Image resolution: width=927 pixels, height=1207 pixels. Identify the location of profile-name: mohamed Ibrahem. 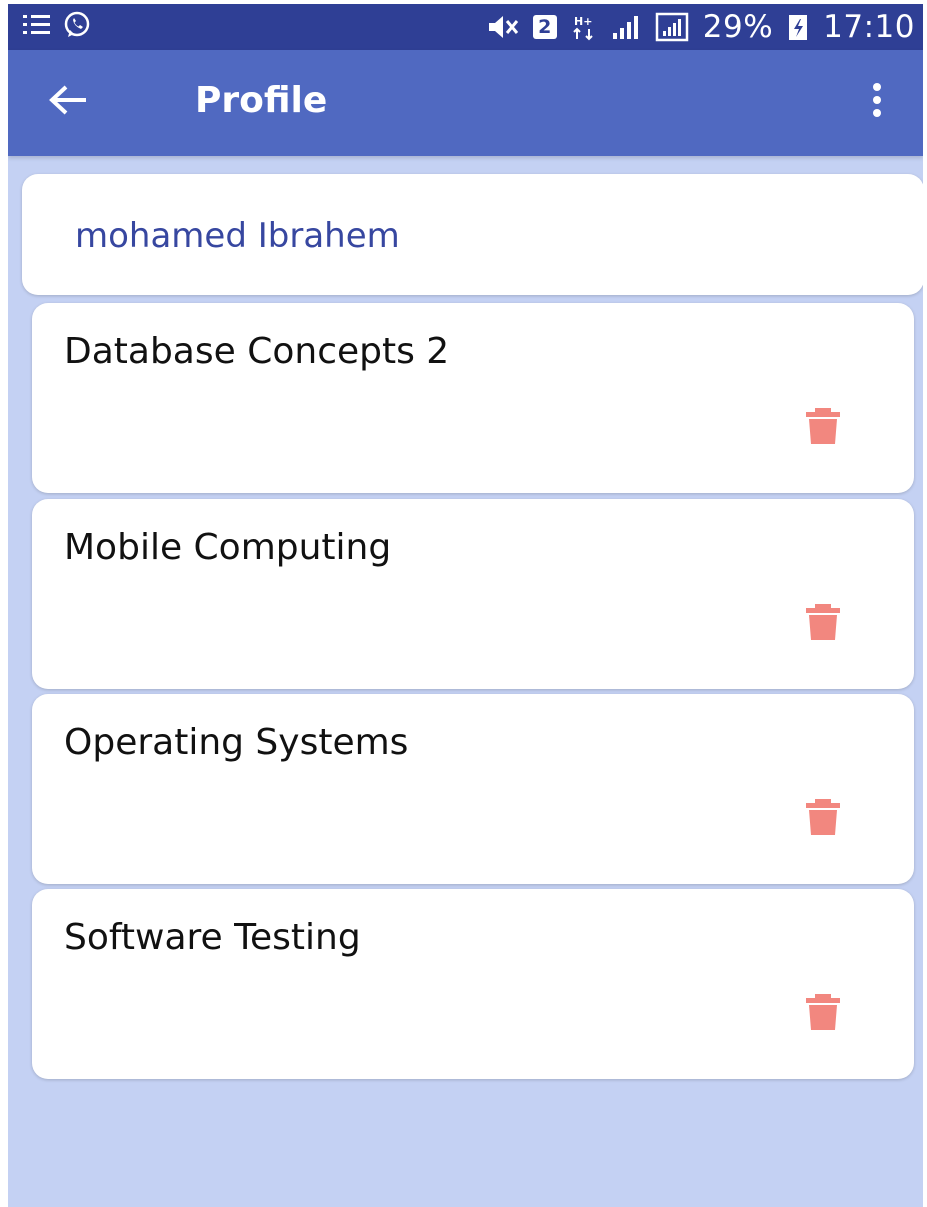
(237, 236).